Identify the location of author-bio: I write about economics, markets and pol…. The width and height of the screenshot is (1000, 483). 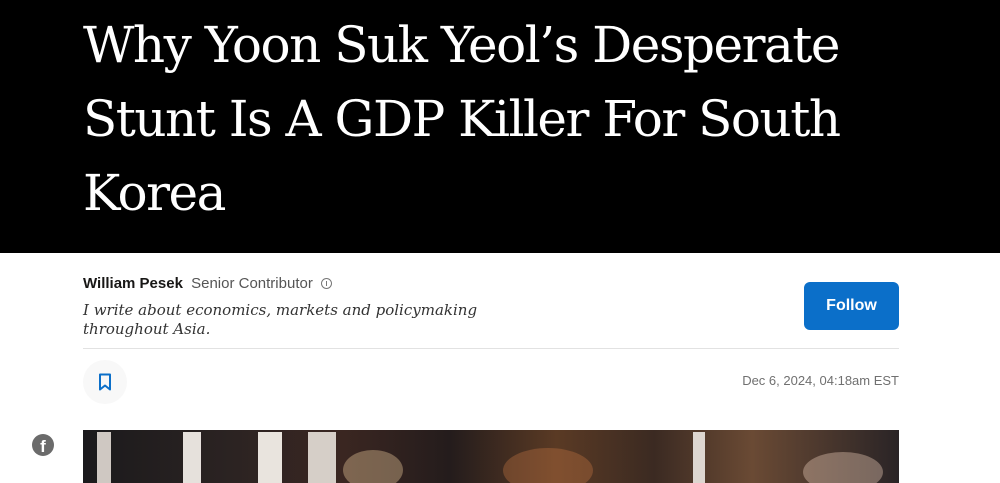
(280, 319).